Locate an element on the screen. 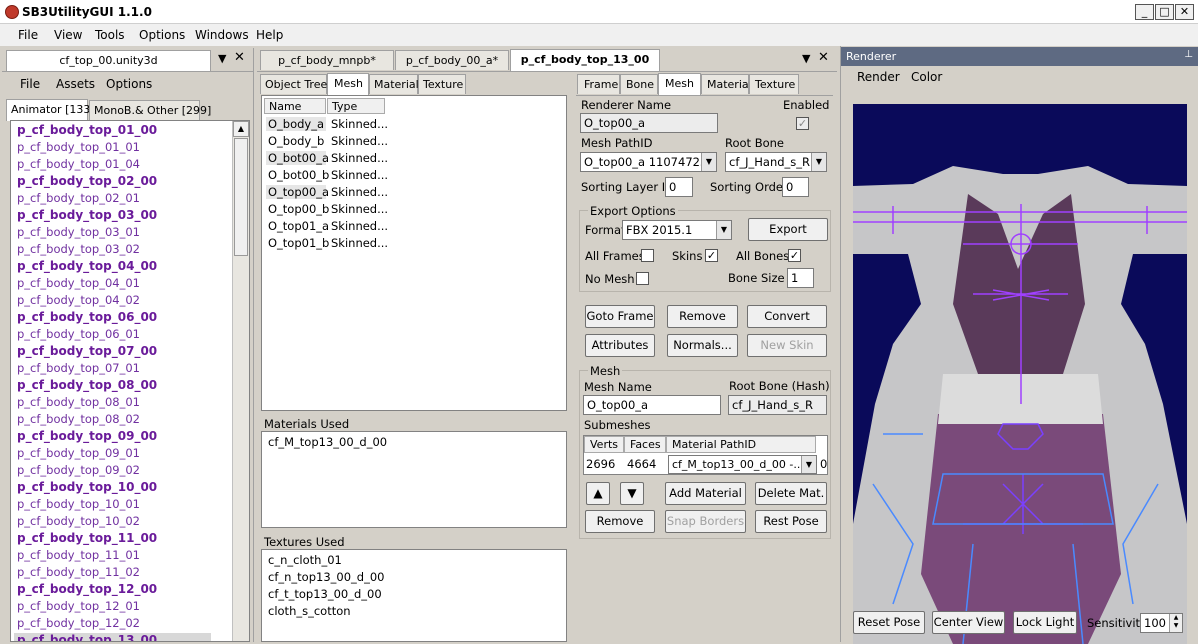  list-item: p_cf_body_top_11_02 is located at coordinates (78, 572).